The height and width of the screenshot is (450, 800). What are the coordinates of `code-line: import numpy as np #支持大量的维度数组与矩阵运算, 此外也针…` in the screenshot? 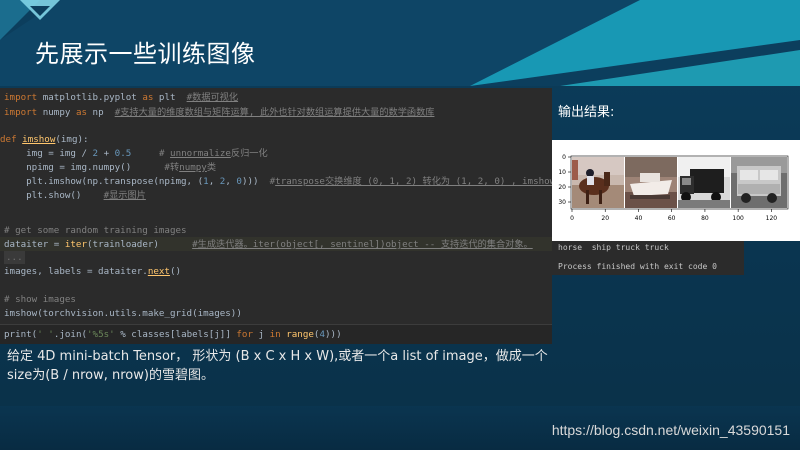 It's located at (219, 112).